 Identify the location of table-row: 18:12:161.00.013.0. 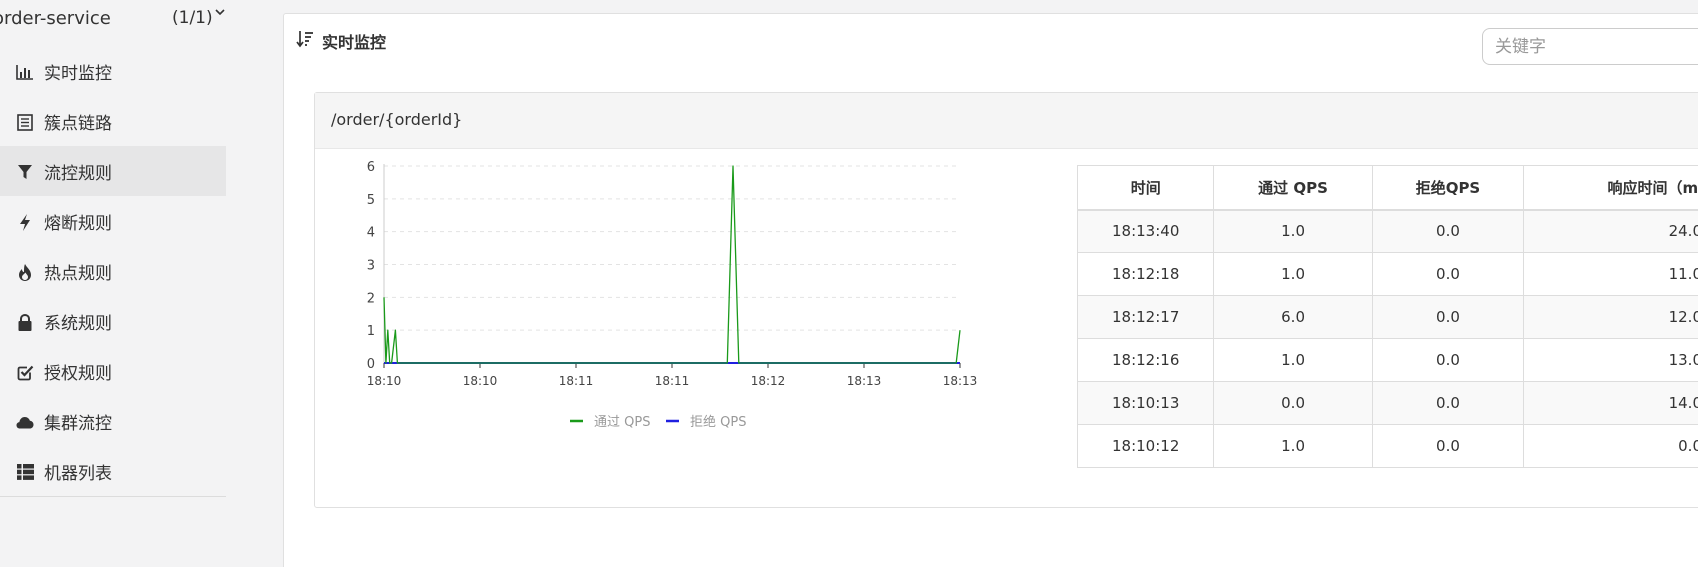
(1387, 360).